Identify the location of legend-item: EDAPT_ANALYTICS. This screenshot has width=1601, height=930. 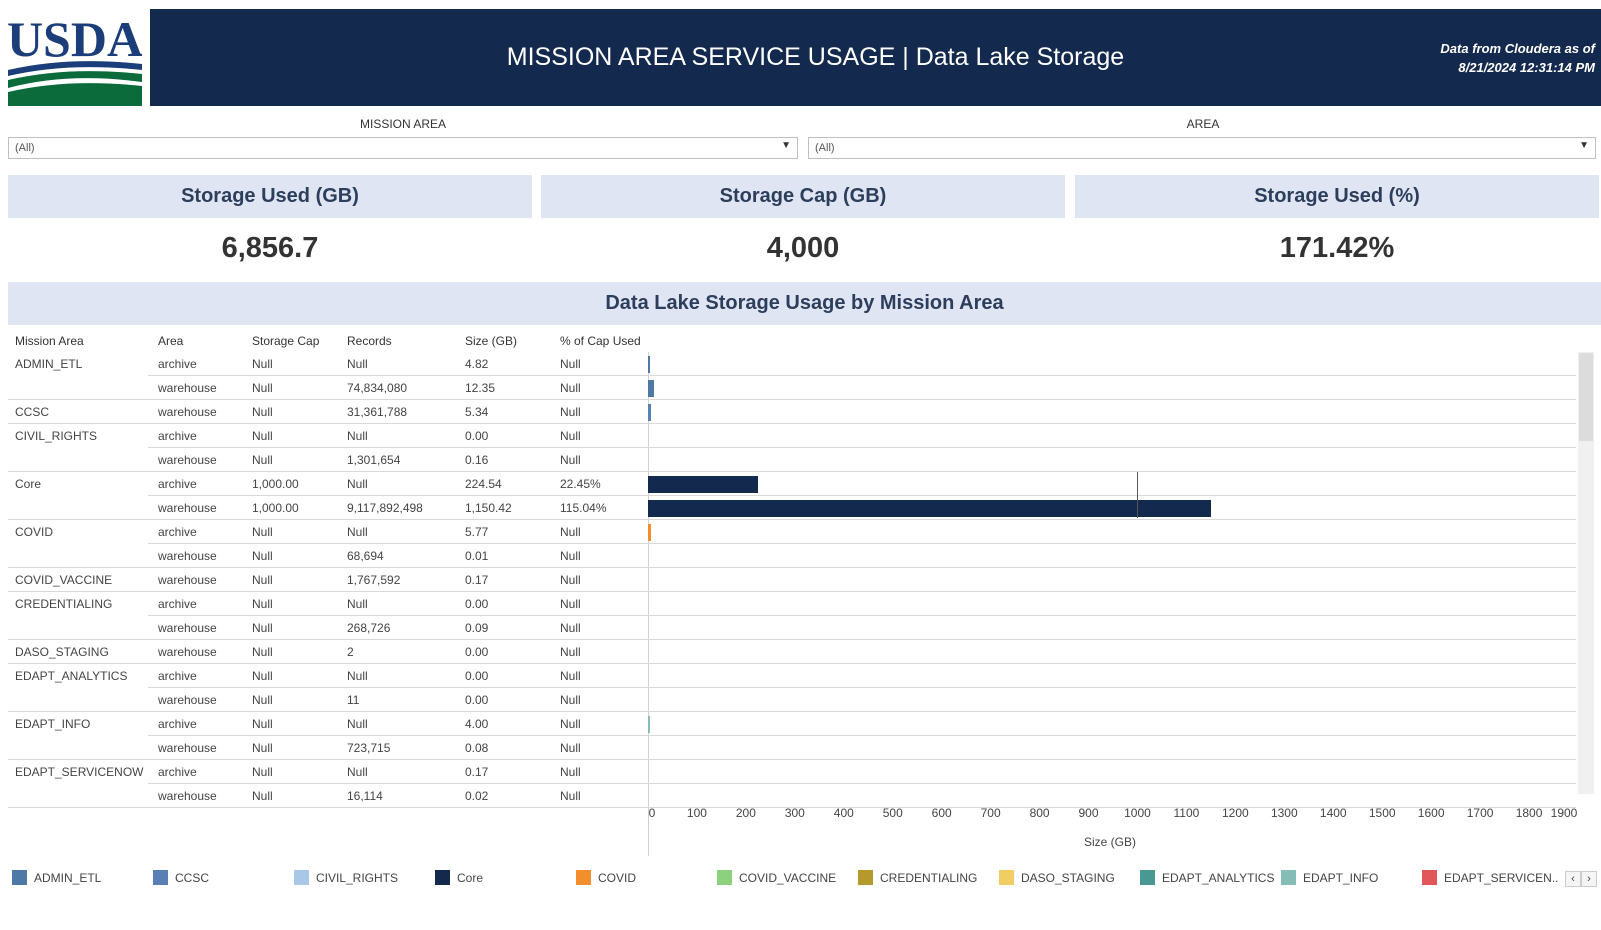
(1207, 877).